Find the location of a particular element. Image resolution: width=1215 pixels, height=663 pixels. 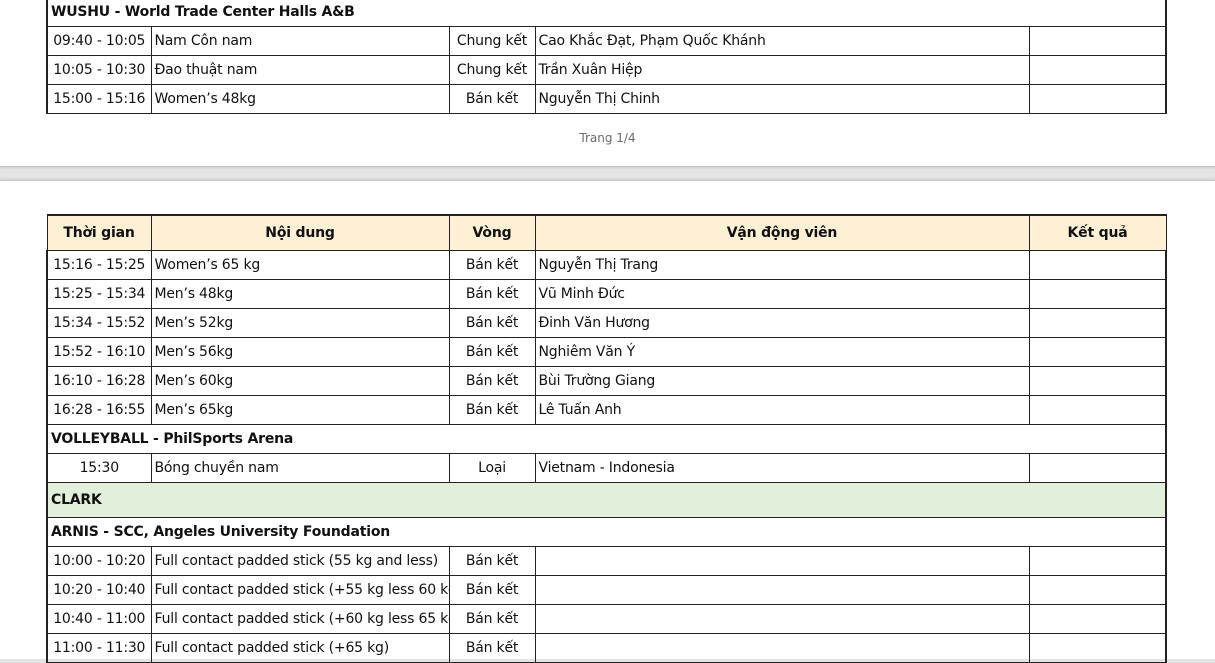

cell-time: 10:05 - 10:30 is located at coordinates (99, 70).